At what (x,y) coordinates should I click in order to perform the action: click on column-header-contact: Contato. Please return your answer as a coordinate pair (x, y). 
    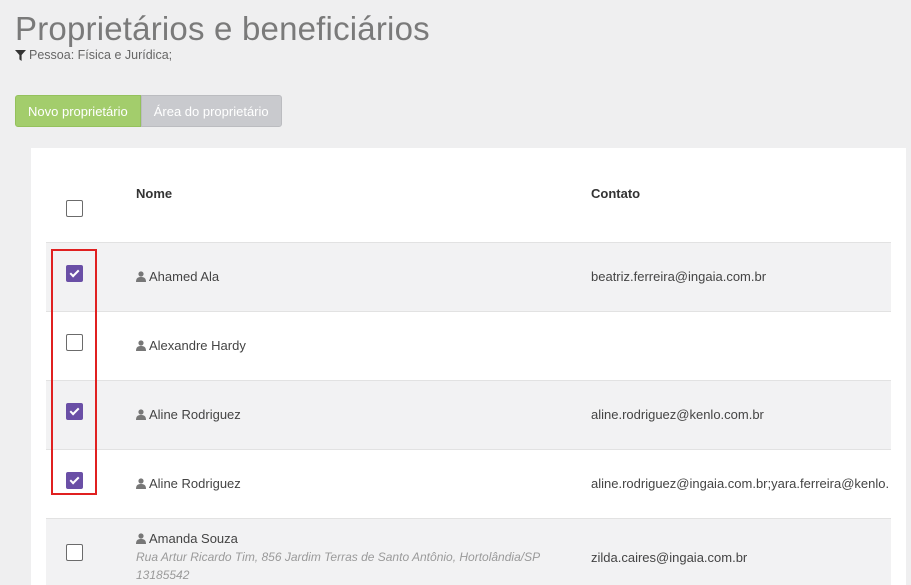
    Looking at the image, I should click on (616, 193).